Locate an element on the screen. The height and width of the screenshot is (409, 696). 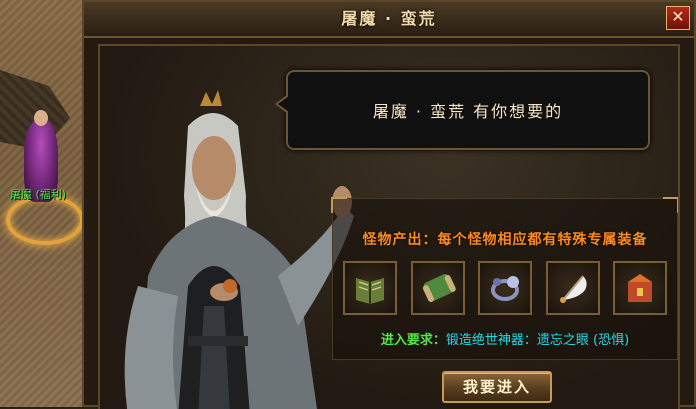
speech-bubble: 屠魔 · 蛮荒 有你想要的 is located at coordinates (462, 110).